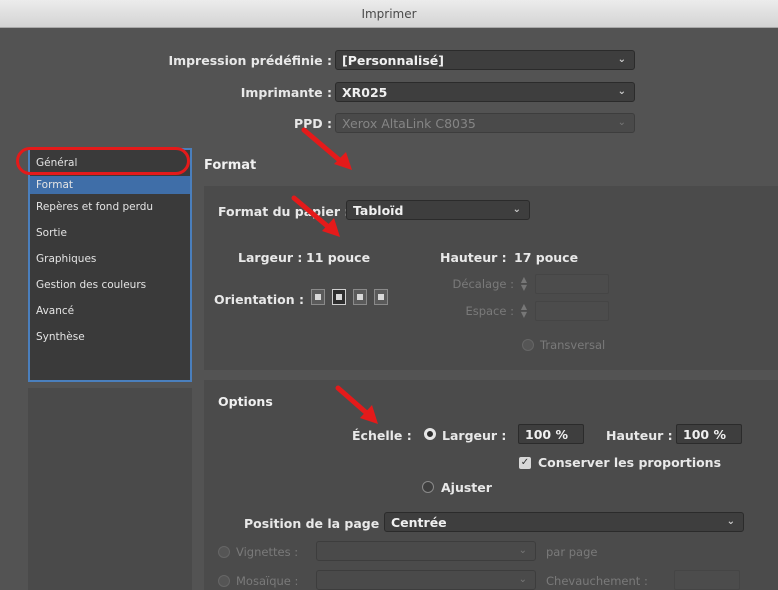 This screenshot has height=590, width=778. I want to click on height-value: 17 pouce, so click(546, 257).